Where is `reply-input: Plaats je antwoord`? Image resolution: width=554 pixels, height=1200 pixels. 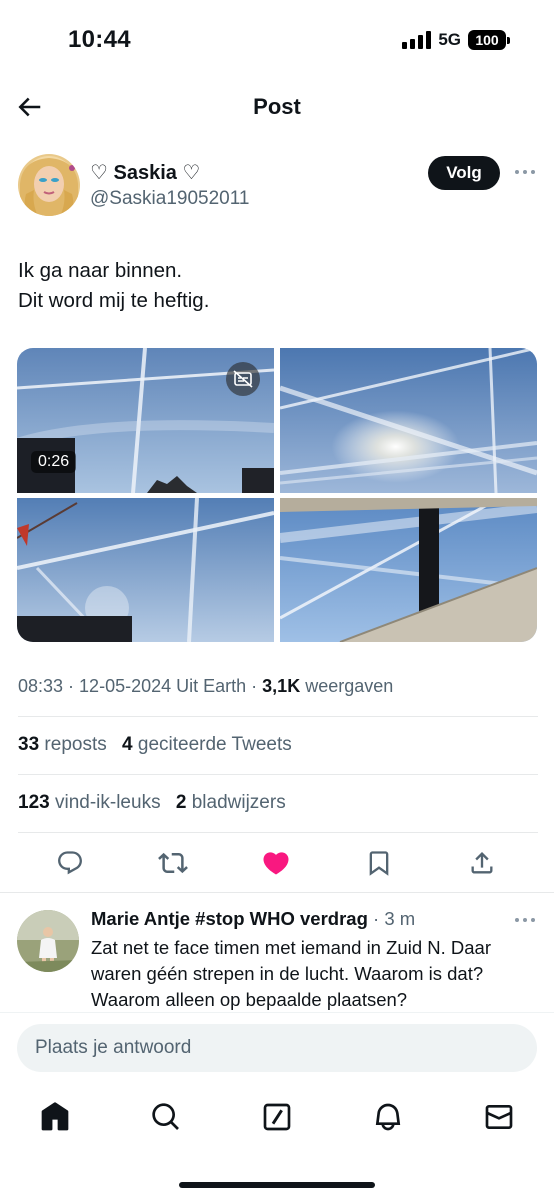 reply-input: Plaats je antwoord is located at coordinates (277, 1048).